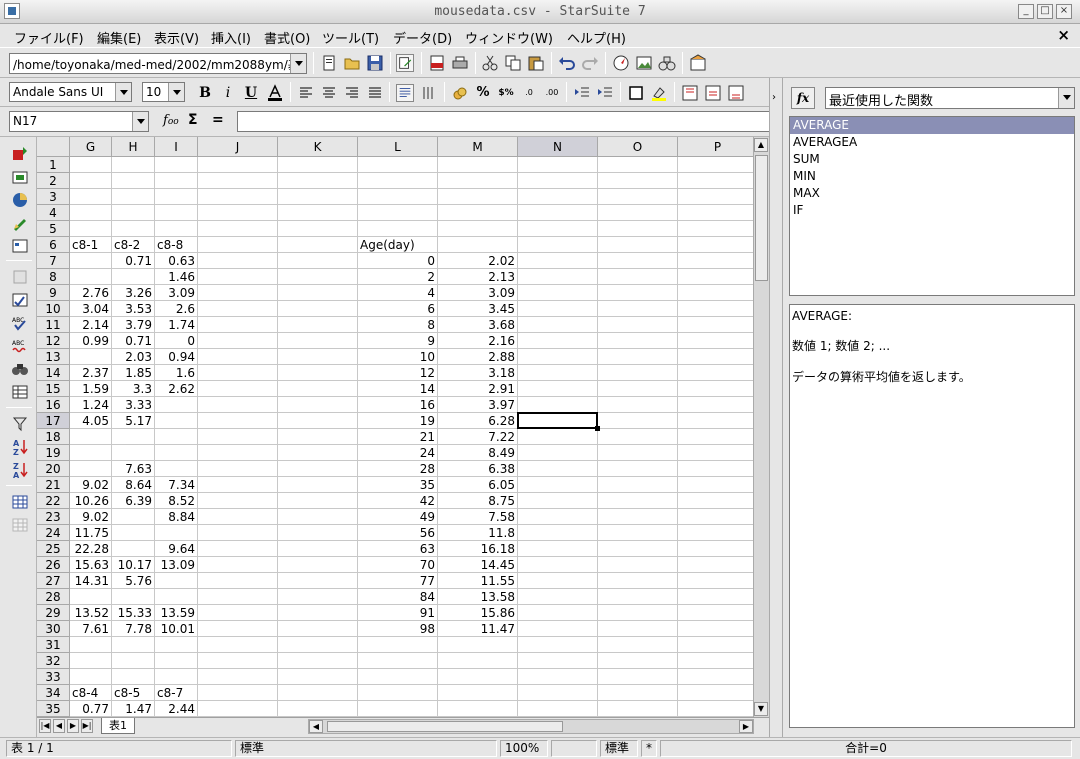 Image resolution: width=1080 pixels, height=759 pixels. Describe the element at coordinates (176, 501) in the screenshot. I see `cell-i22: 8.52` at that location.